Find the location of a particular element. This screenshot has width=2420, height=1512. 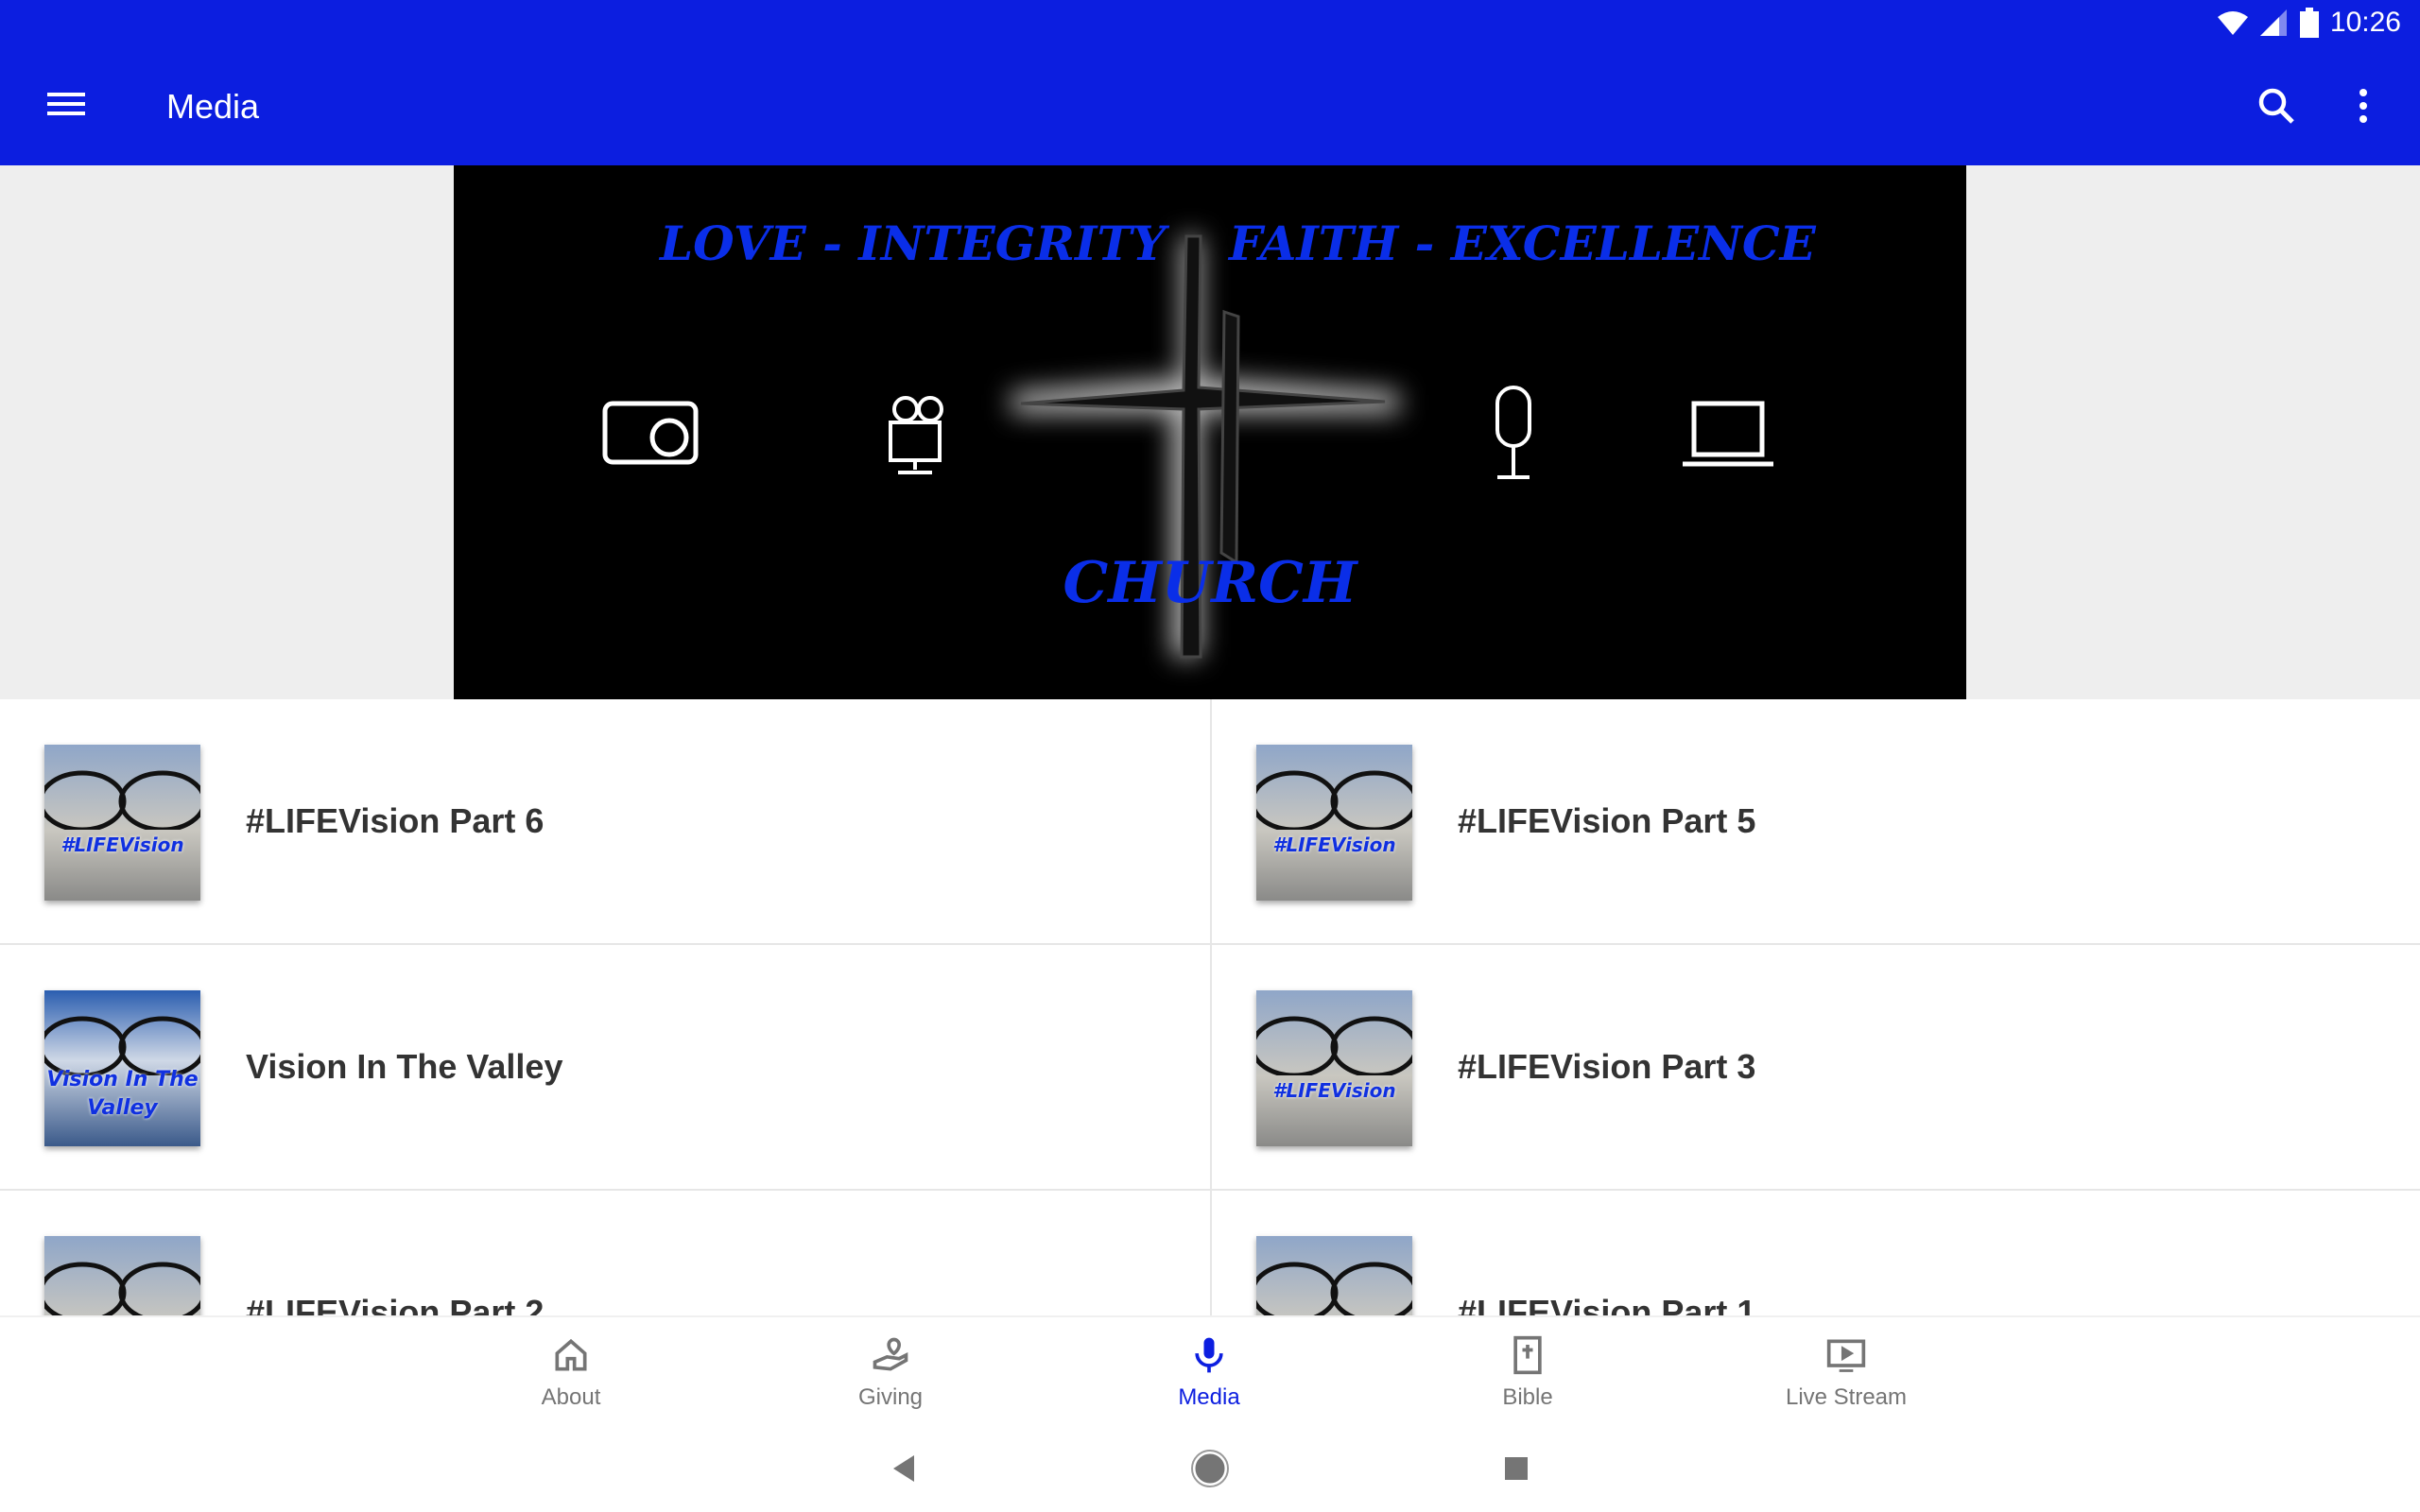

bible-icon is located at coordinates (1527, 1355).